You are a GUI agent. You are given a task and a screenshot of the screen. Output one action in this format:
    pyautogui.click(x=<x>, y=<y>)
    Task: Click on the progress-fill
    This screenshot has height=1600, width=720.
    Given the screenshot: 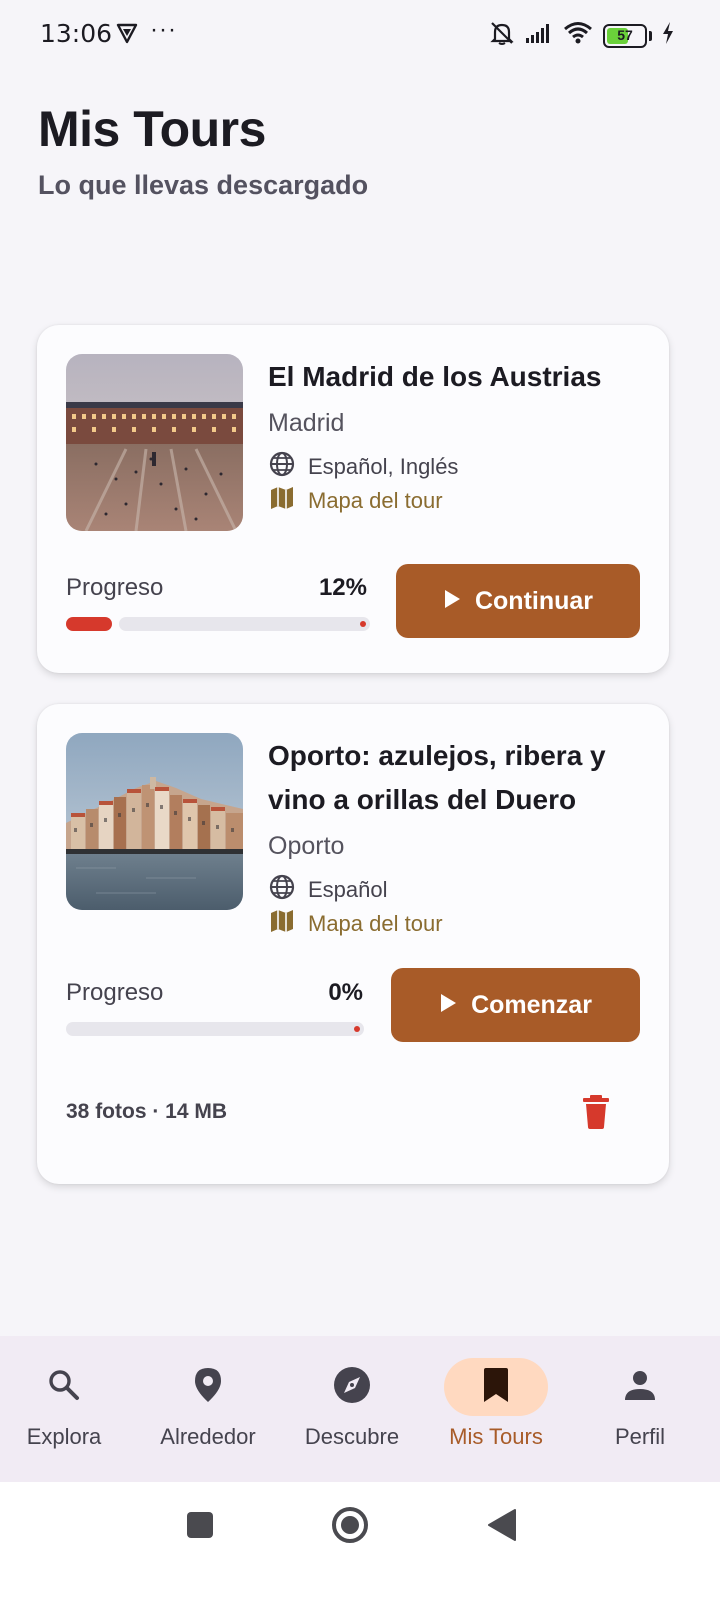 What is the action you would take?
    pyautogui.click(x=89, y=624)
    